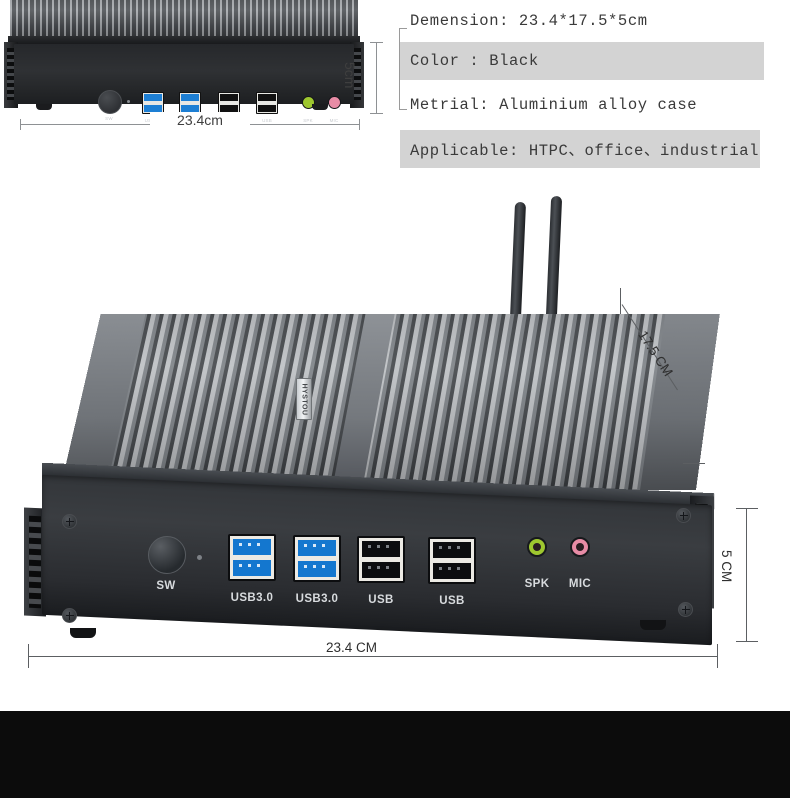 The width and height of the screenshot is (790, 798). What do you see at coordinates (529, 21) in the screenshot?
I see `spec-row-dimension: Demension: 23.4*17.5*5cm` at bounding box center [529, 21].